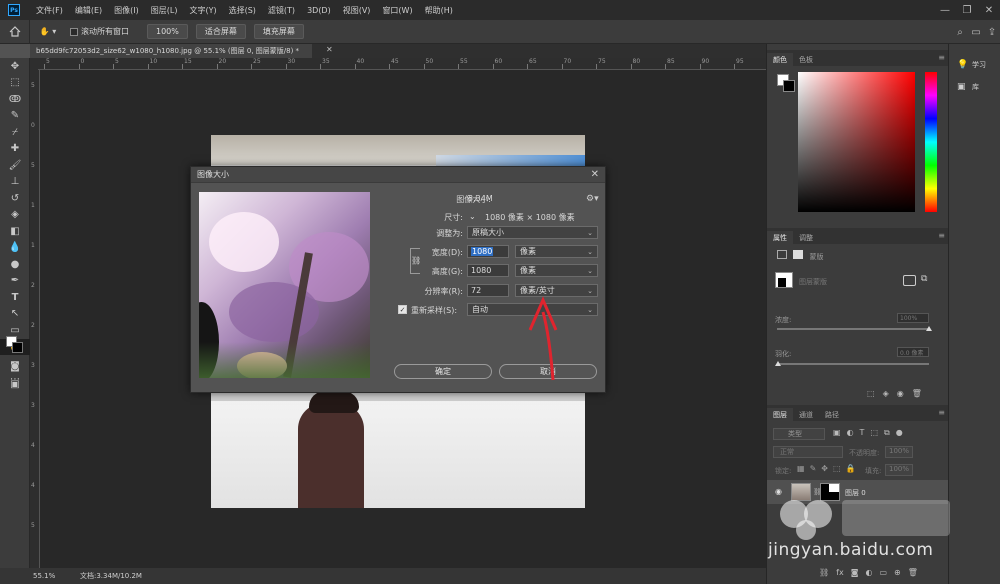 Image resolution: width=1000 pixels, height=584 pixels. Describe the element at coordinates (556, 251) in the screenshot. I see `width-unit-select: 像素 ⌄` at that location.